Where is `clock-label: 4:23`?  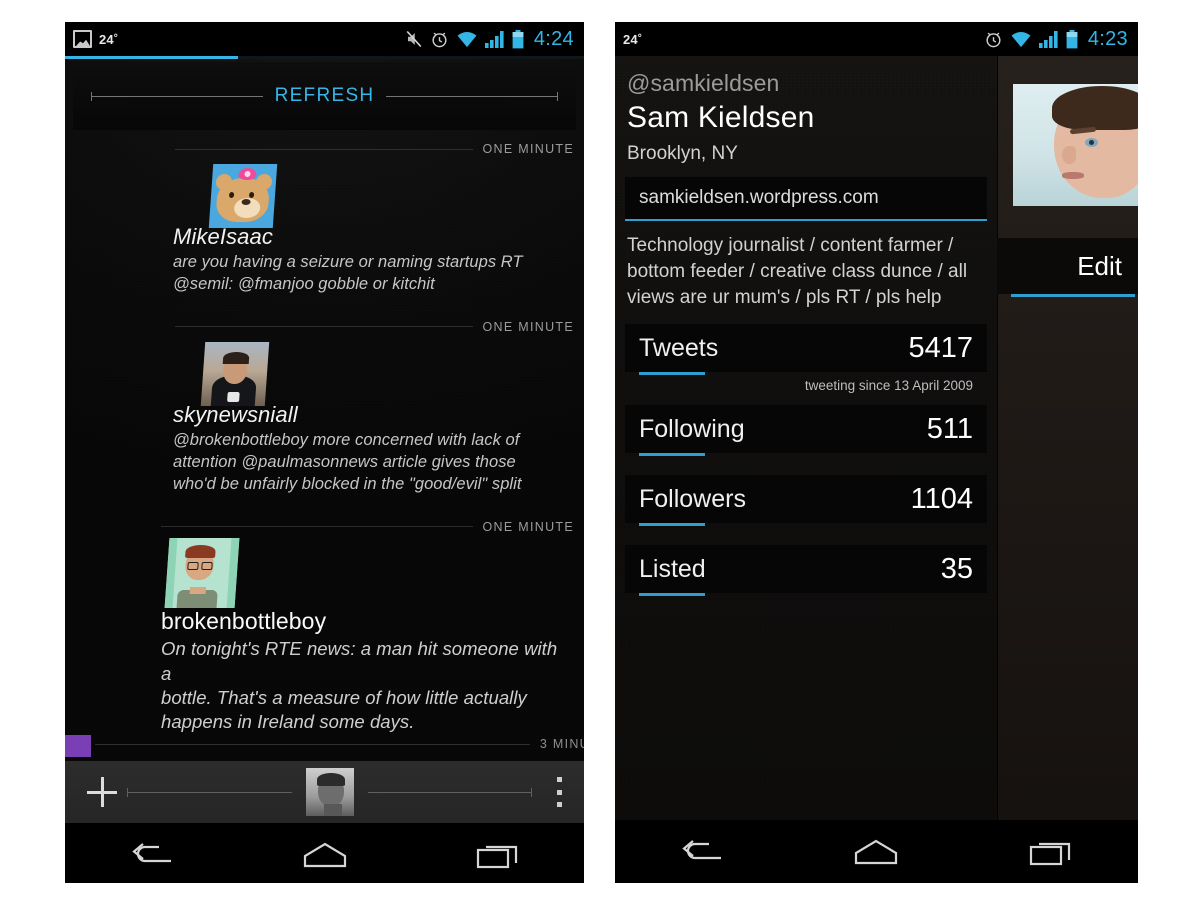 clock-label: 4:23 is located at coordinates (1107, 38).